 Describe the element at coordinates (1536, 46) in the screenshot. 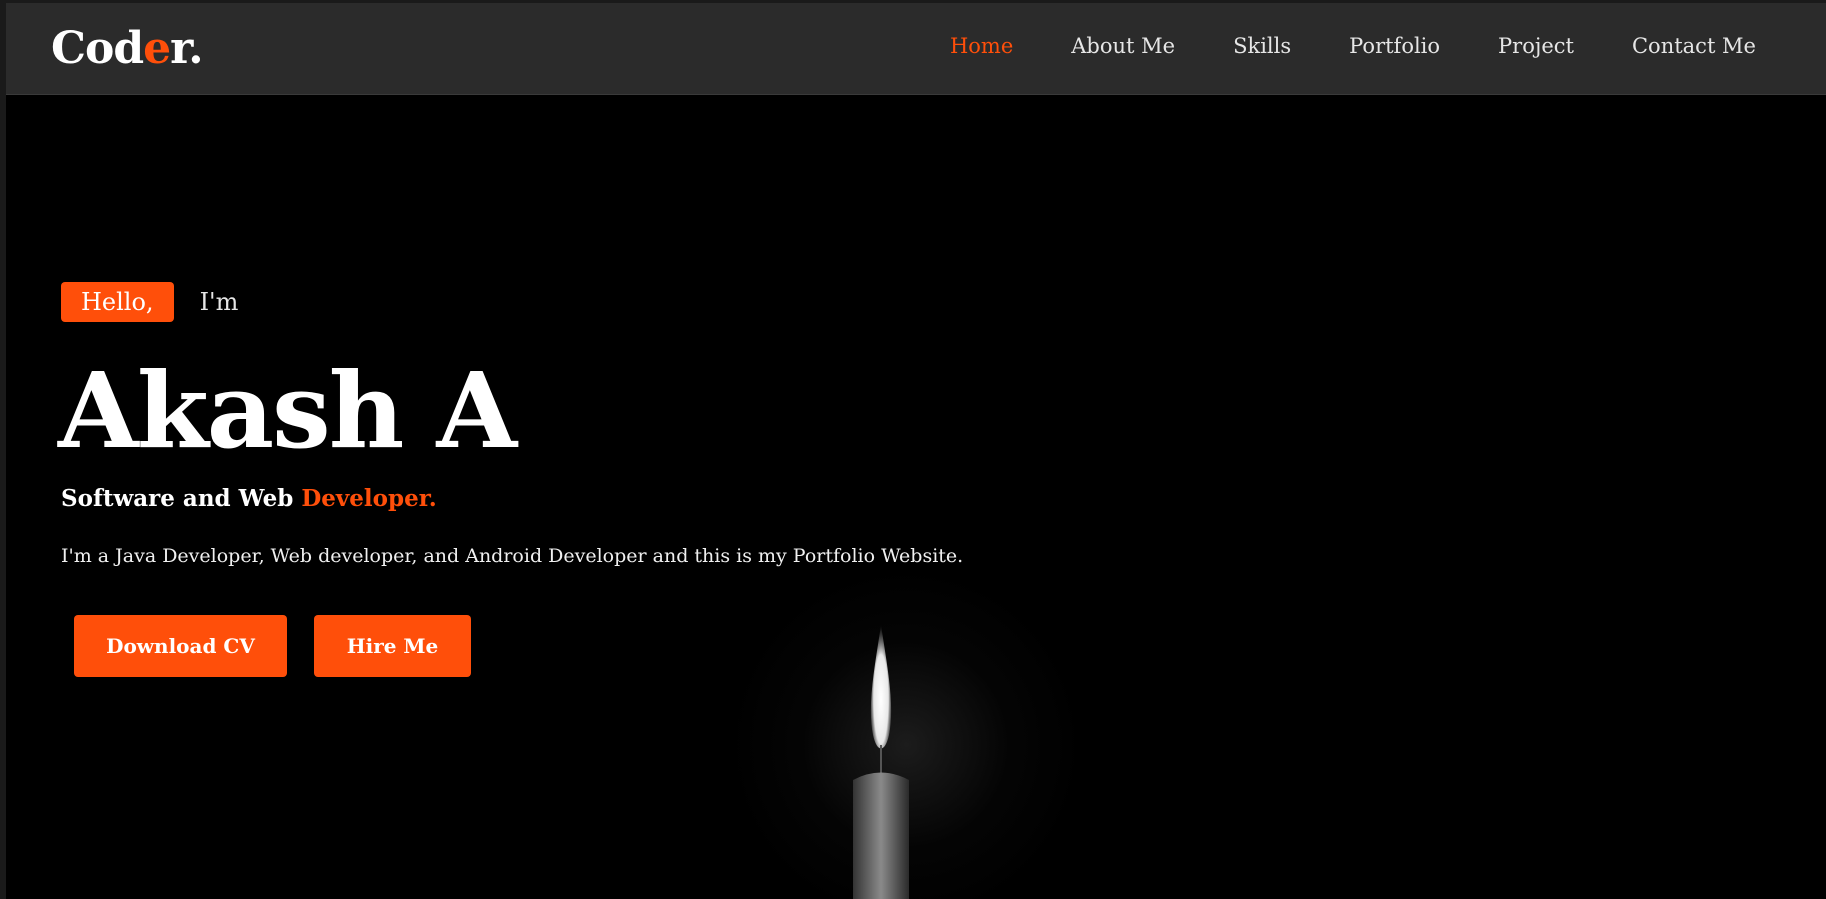

I see `nav-project: Project` at that location.